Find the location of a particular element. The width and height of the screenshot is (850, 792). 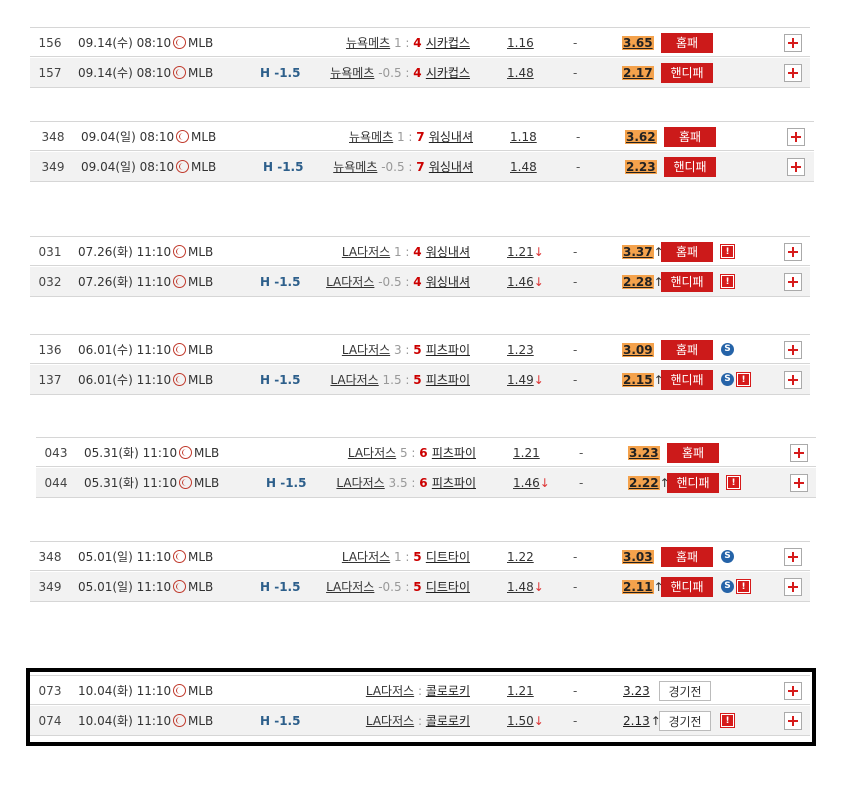

away-score: 4 is located at coordinates (419, 282).